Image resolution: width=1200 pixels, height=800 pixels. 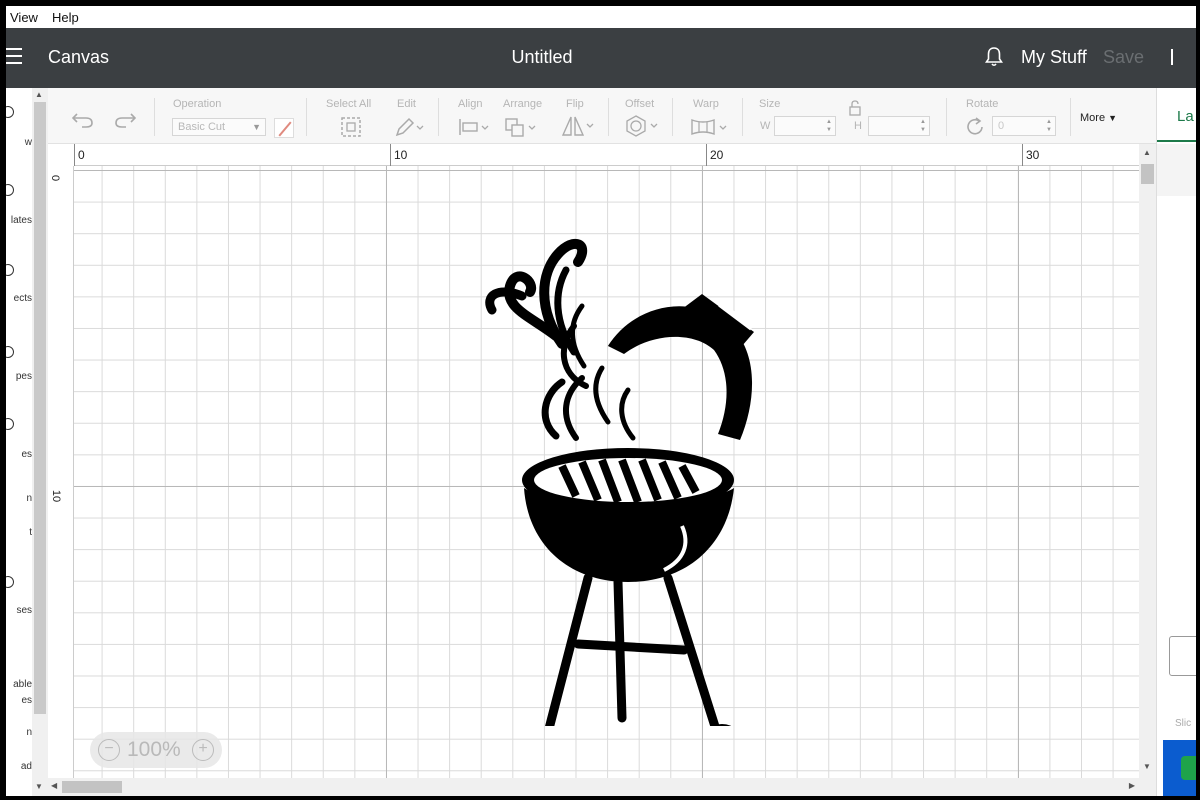 I want to click on zoom-level: 100%, so click(x=154, y=749).